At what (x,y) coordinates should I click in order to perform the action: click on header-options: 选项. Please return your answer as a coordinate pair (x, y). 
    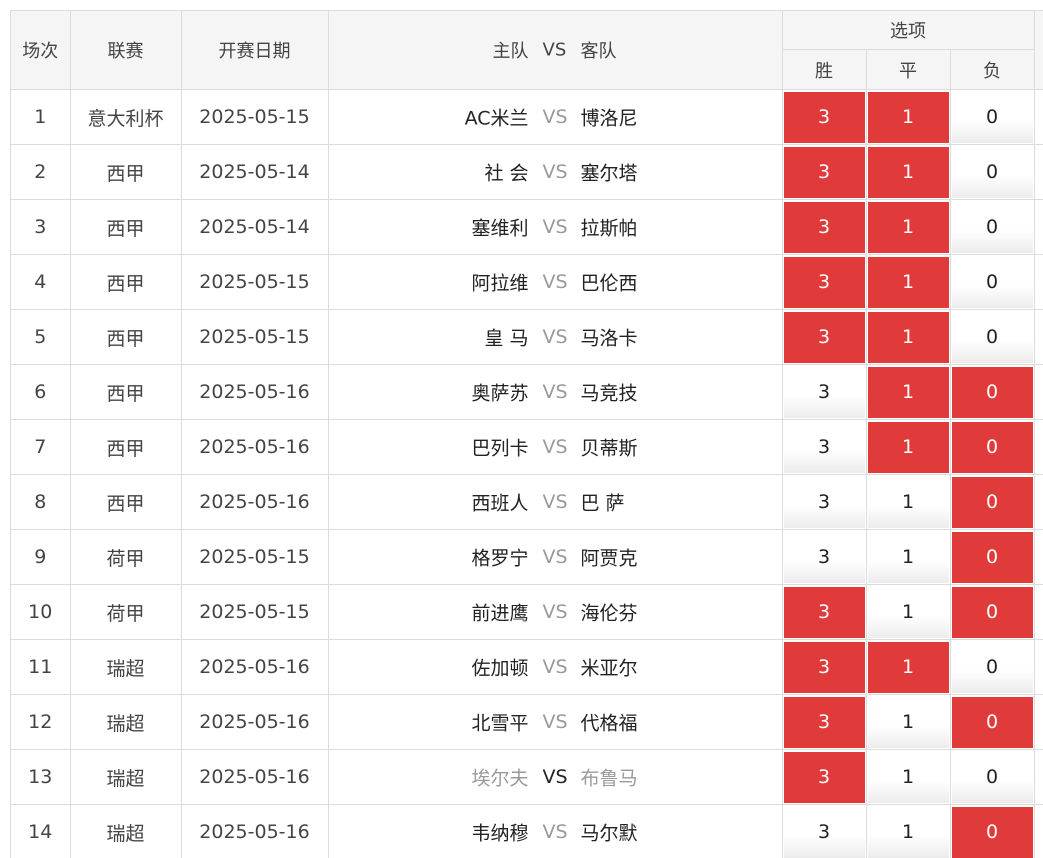
    Looking at the image, I should click on (908, 30).